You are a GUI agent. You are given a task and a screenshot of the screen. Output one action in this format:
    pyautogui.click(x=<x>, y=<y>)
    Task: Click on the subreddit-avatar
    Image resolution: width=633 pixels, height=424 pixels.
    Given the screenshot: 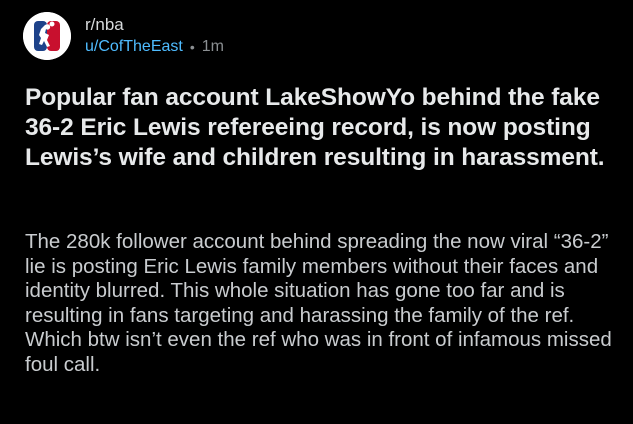 What is the action you would take?
    pyautogui.click(x=47, y=36)
    